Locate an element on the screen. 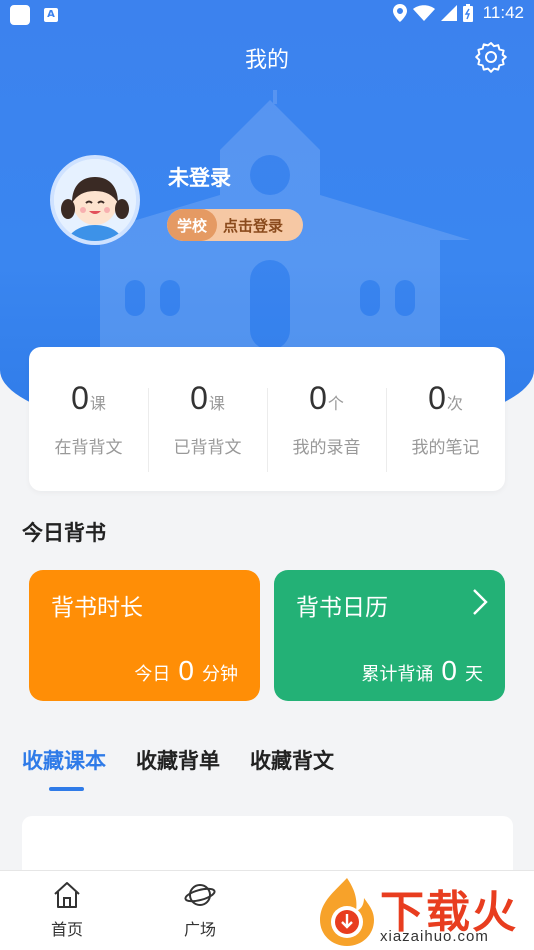  tab-favorite-texts: 收藏背文 is located at coordinates (292, 760).